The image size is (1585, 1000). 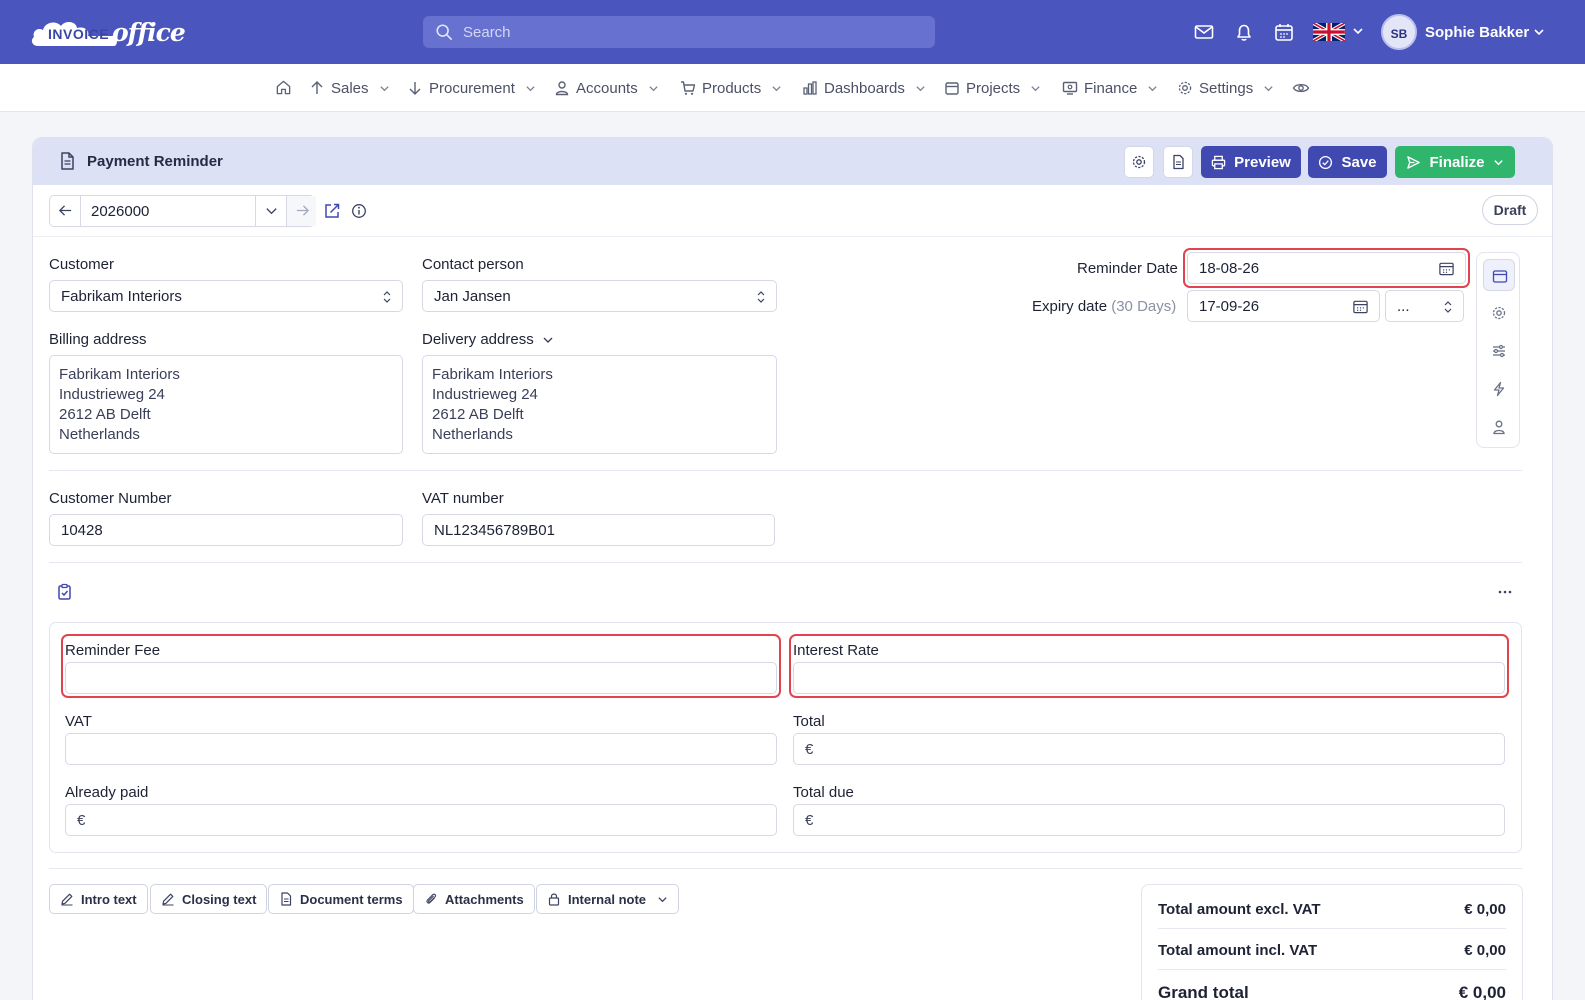 What do you see at coordinates (1139, 162) in the screenshot?
I see `document-settings-button` at bounding box center [1139, 162].